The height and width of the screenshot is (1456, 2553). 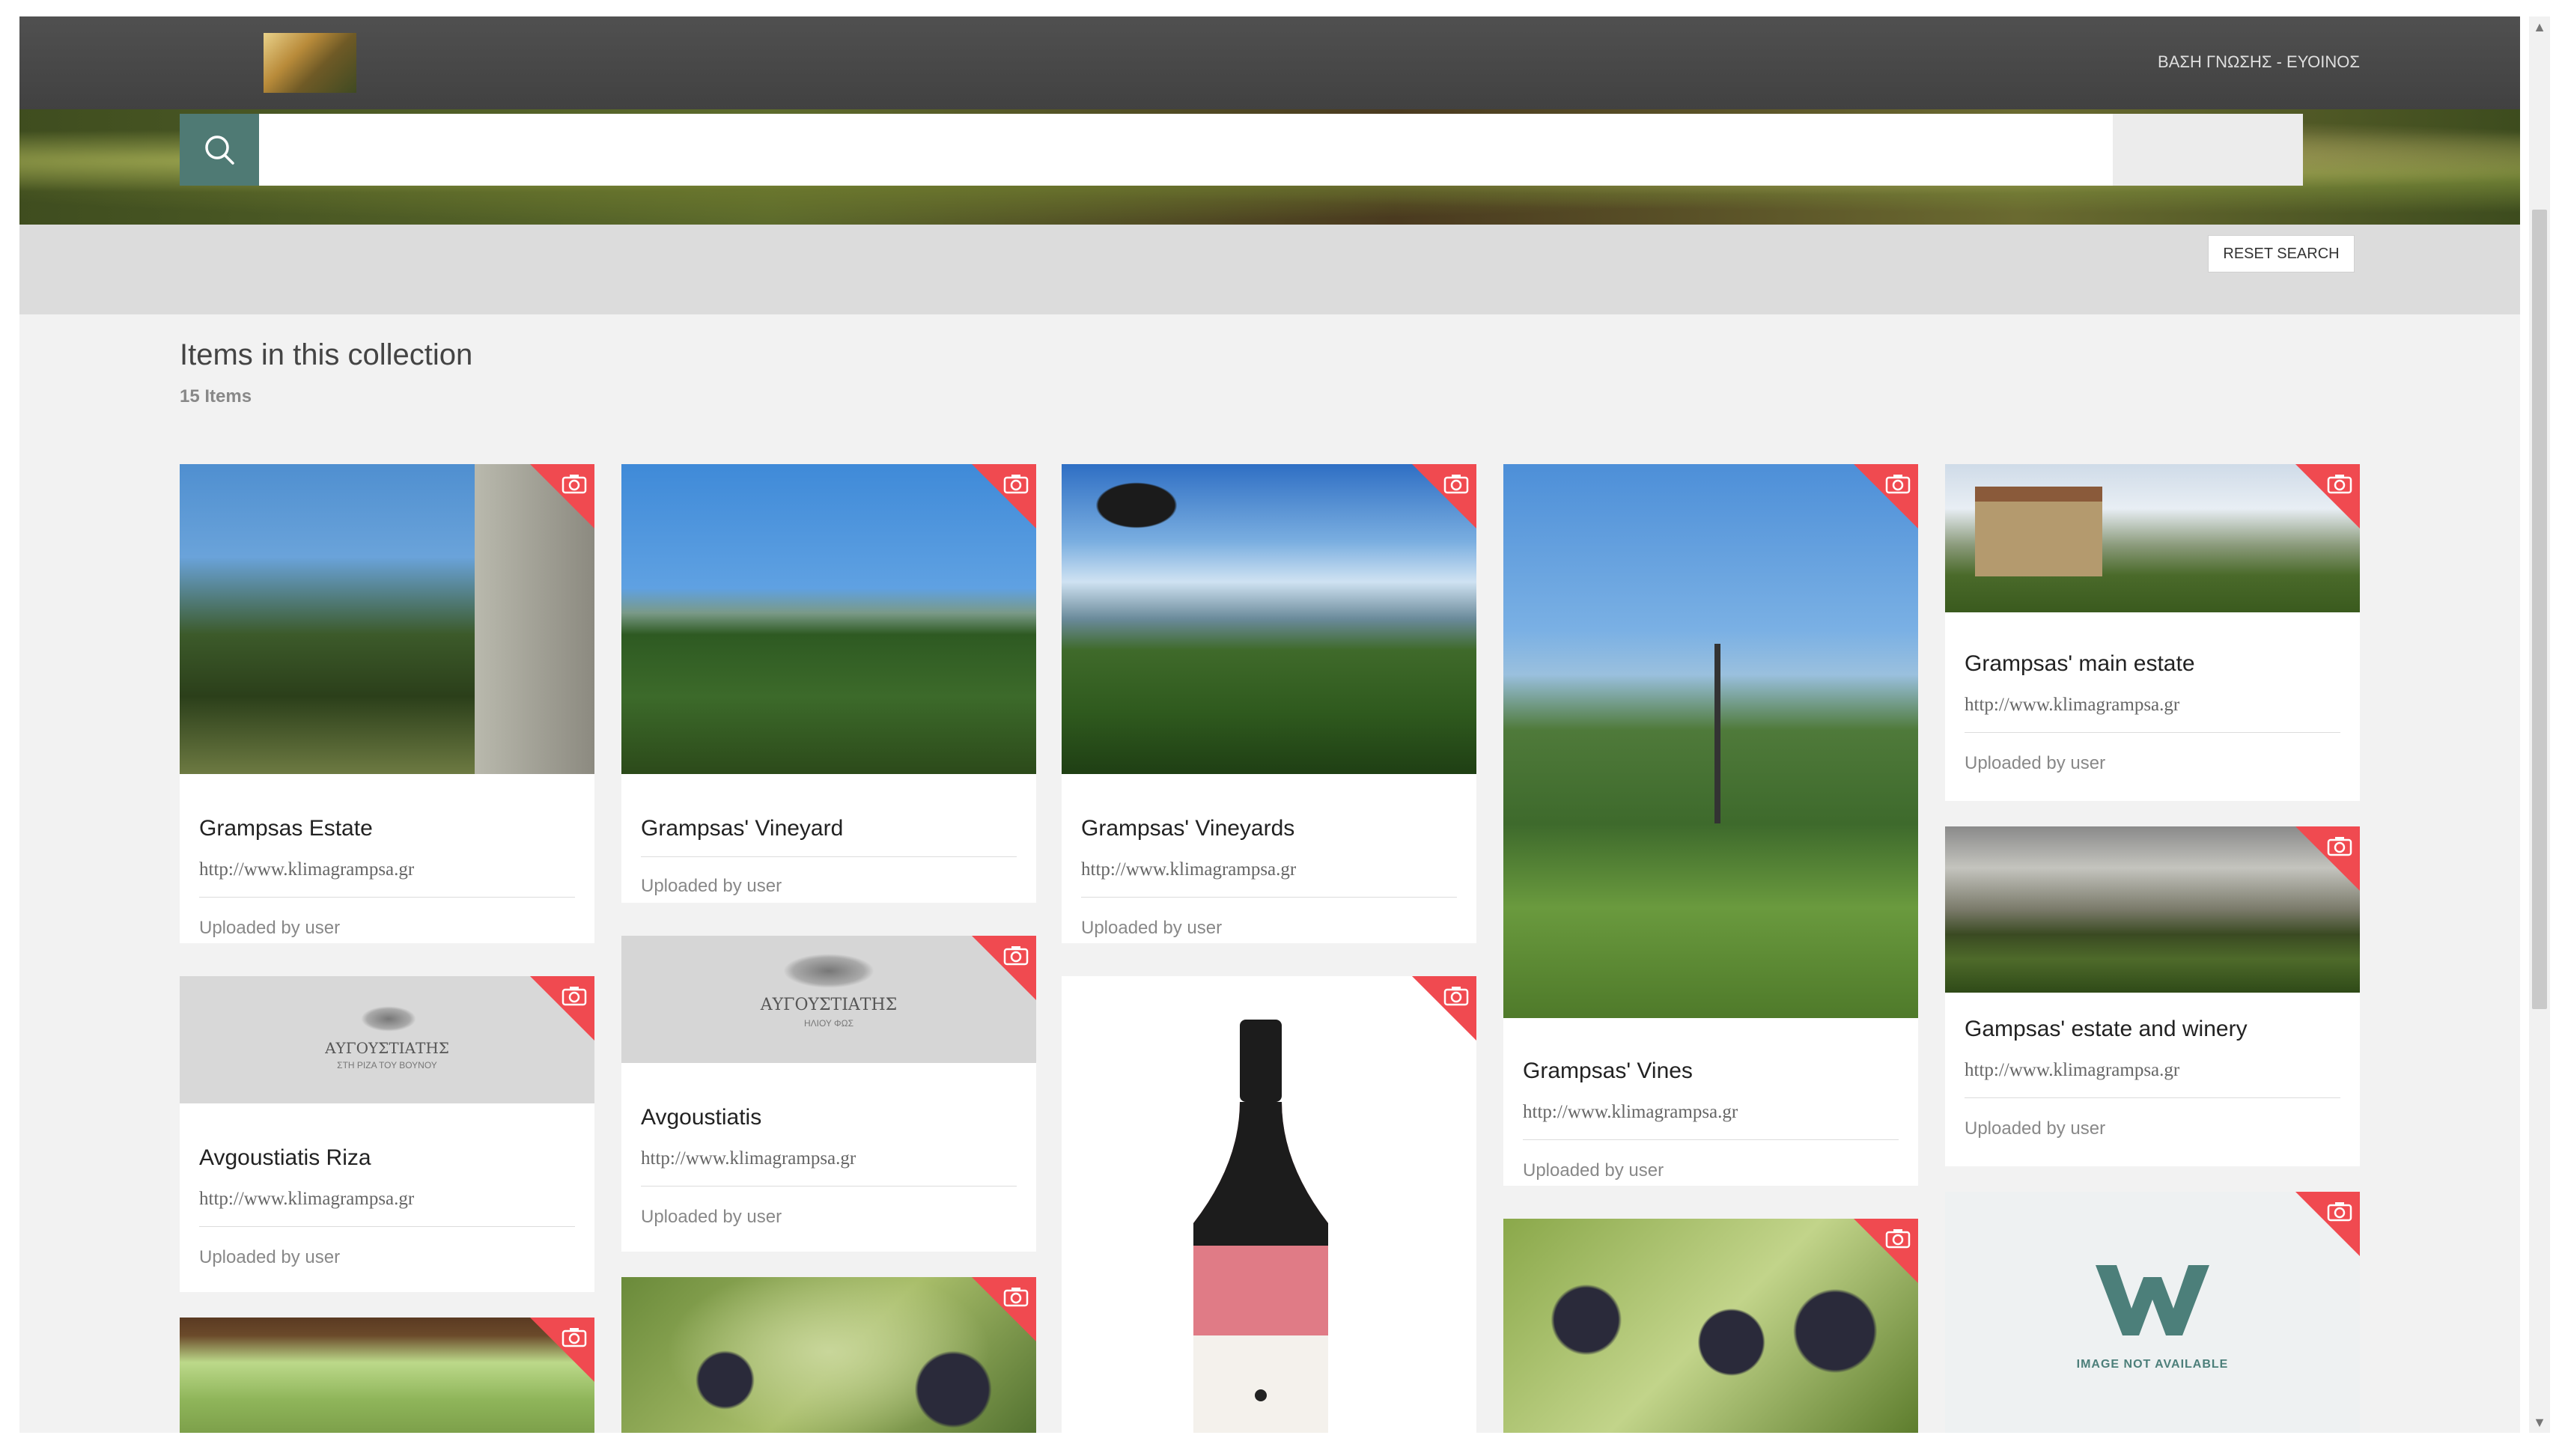 What do you see at coordinates (285, 1158) in the screenshot?
I see `item-title: Avgoustiatis Riza` at bounding box center [285, 1158].